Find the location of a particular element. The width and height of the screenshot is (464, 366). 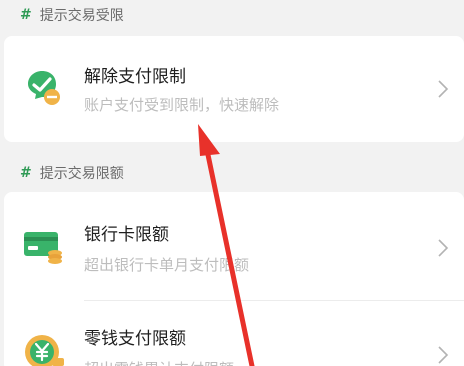

item-title: 零钱支付限额 is located at coordinates (135, 339).